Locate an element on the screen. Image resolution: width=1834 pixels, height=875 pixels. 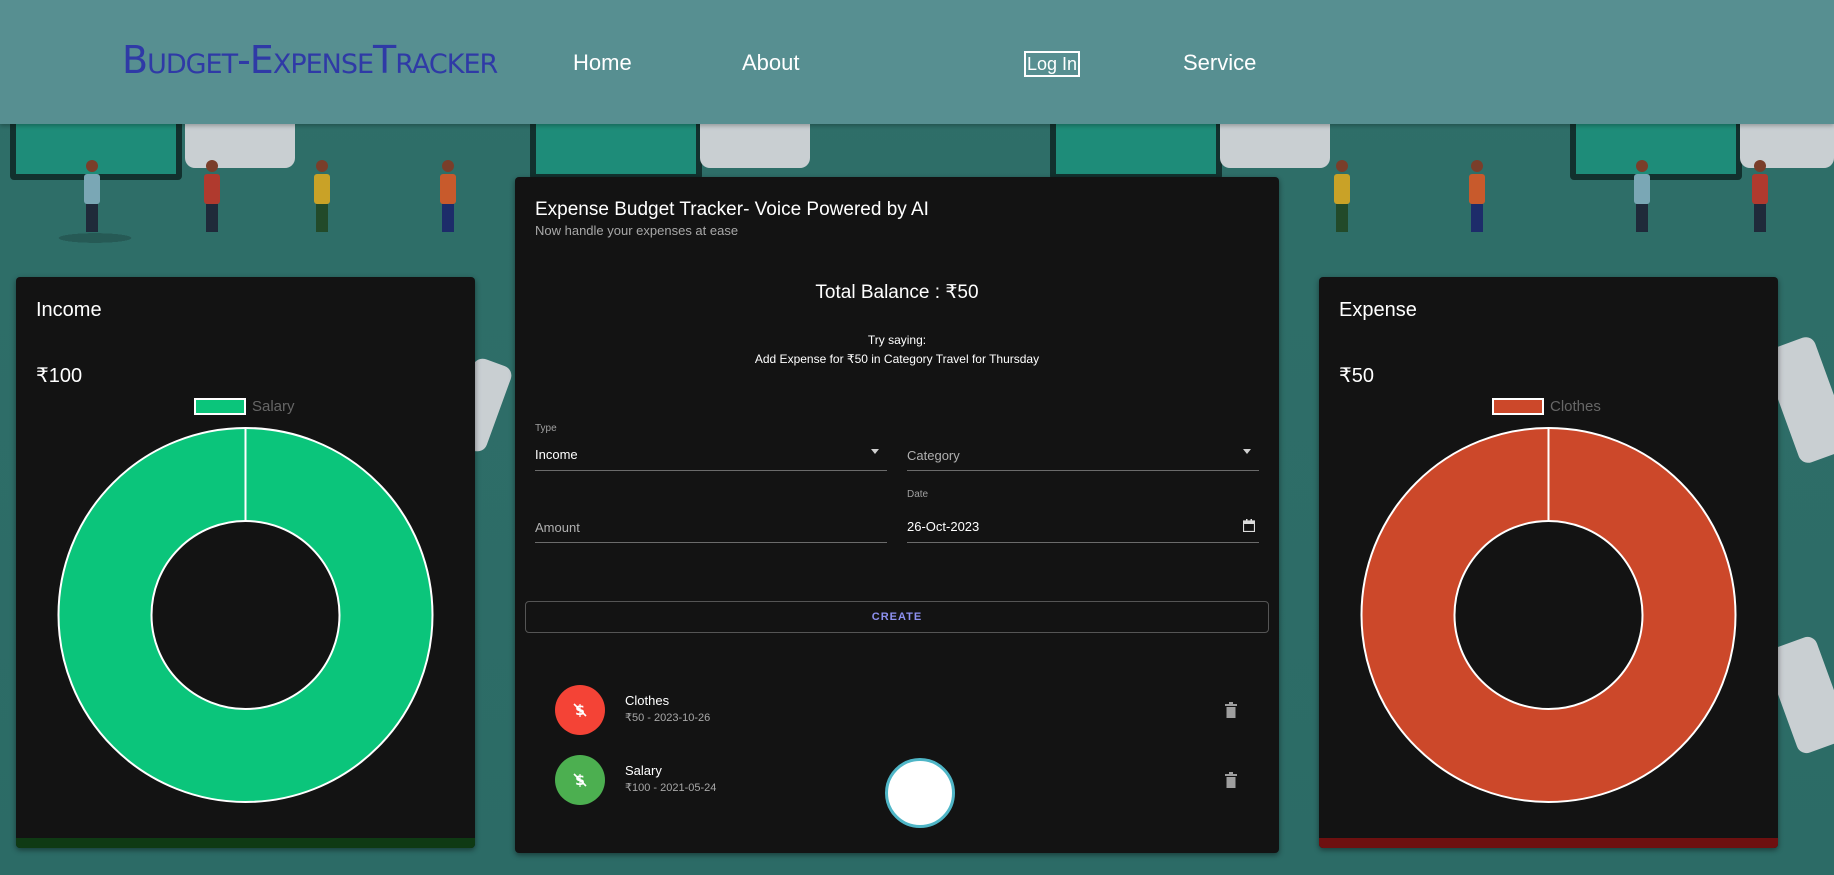
nav-login: Log In is located at coordinates (1052, 64).